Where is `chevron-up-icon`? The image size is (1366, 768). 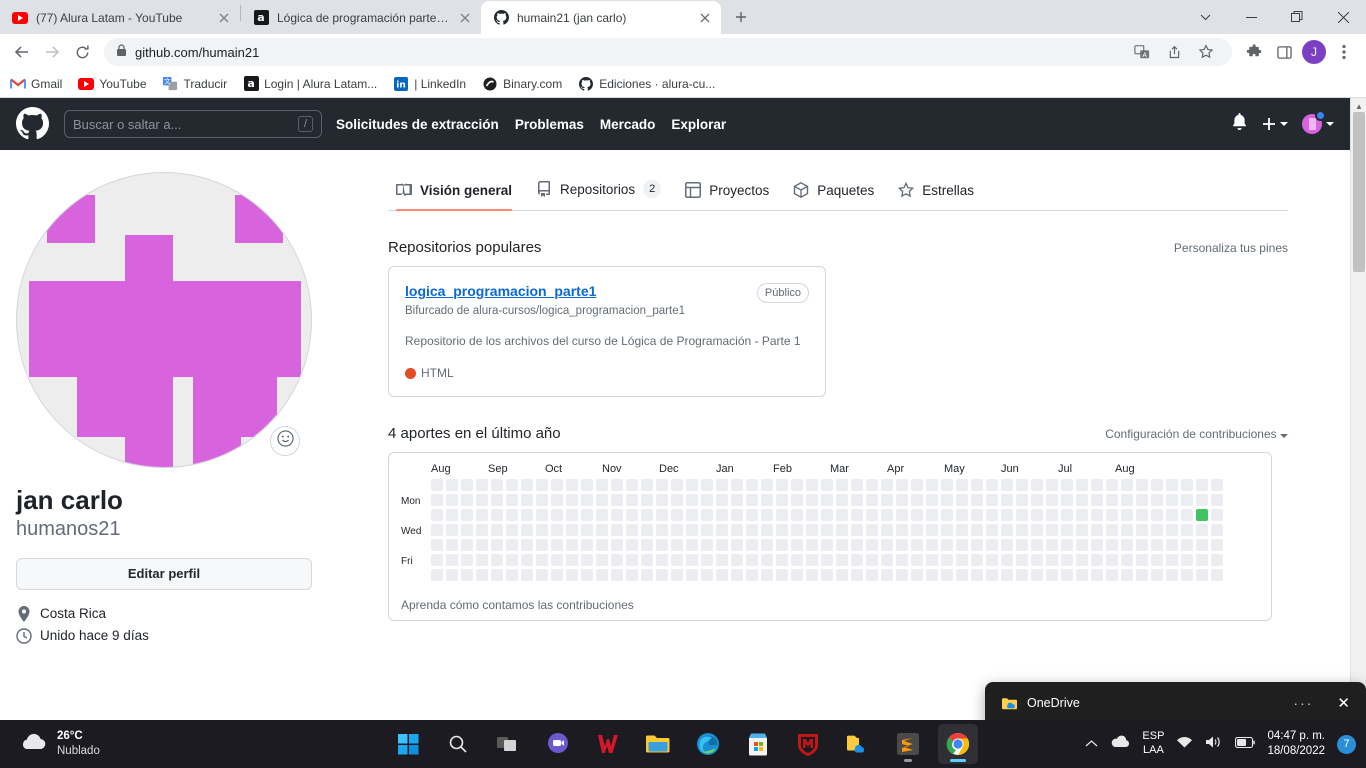 chevron-up-icon is located at coordinates (1091, 744).